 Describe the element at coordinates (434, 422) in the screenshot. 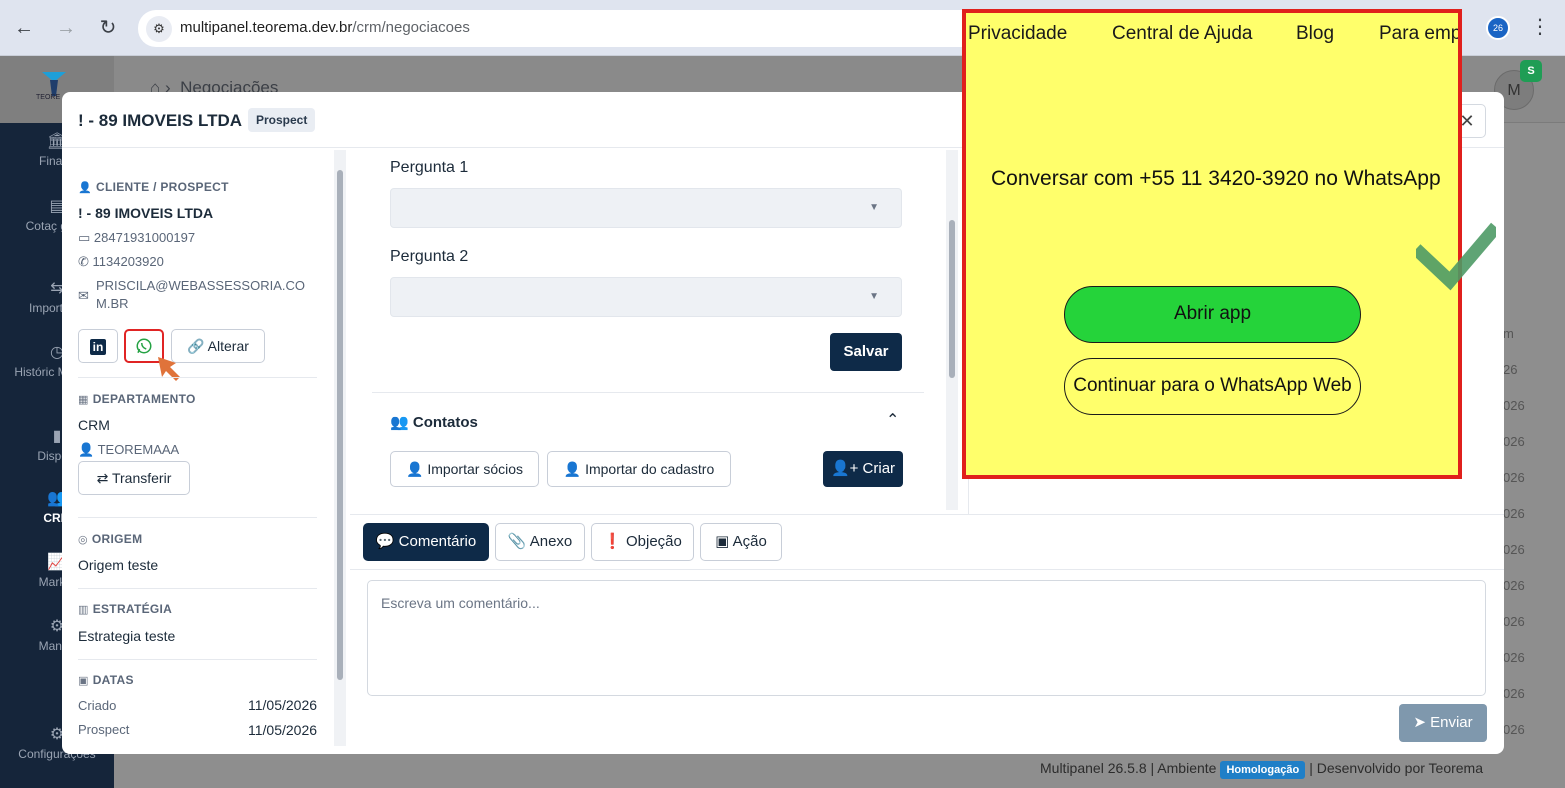

I see `contacts-title: 👥 Contatos` at that location.